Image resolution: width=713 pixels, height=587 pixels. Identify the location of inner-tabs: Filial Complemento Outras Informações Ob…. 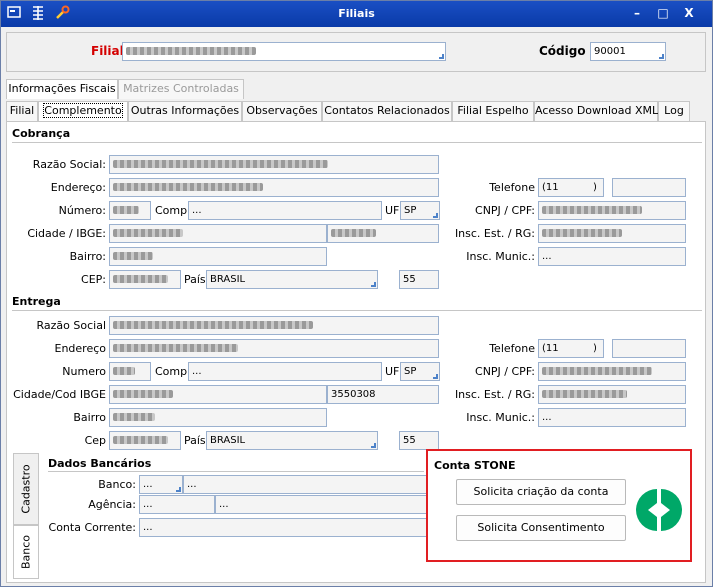
(356, 111).